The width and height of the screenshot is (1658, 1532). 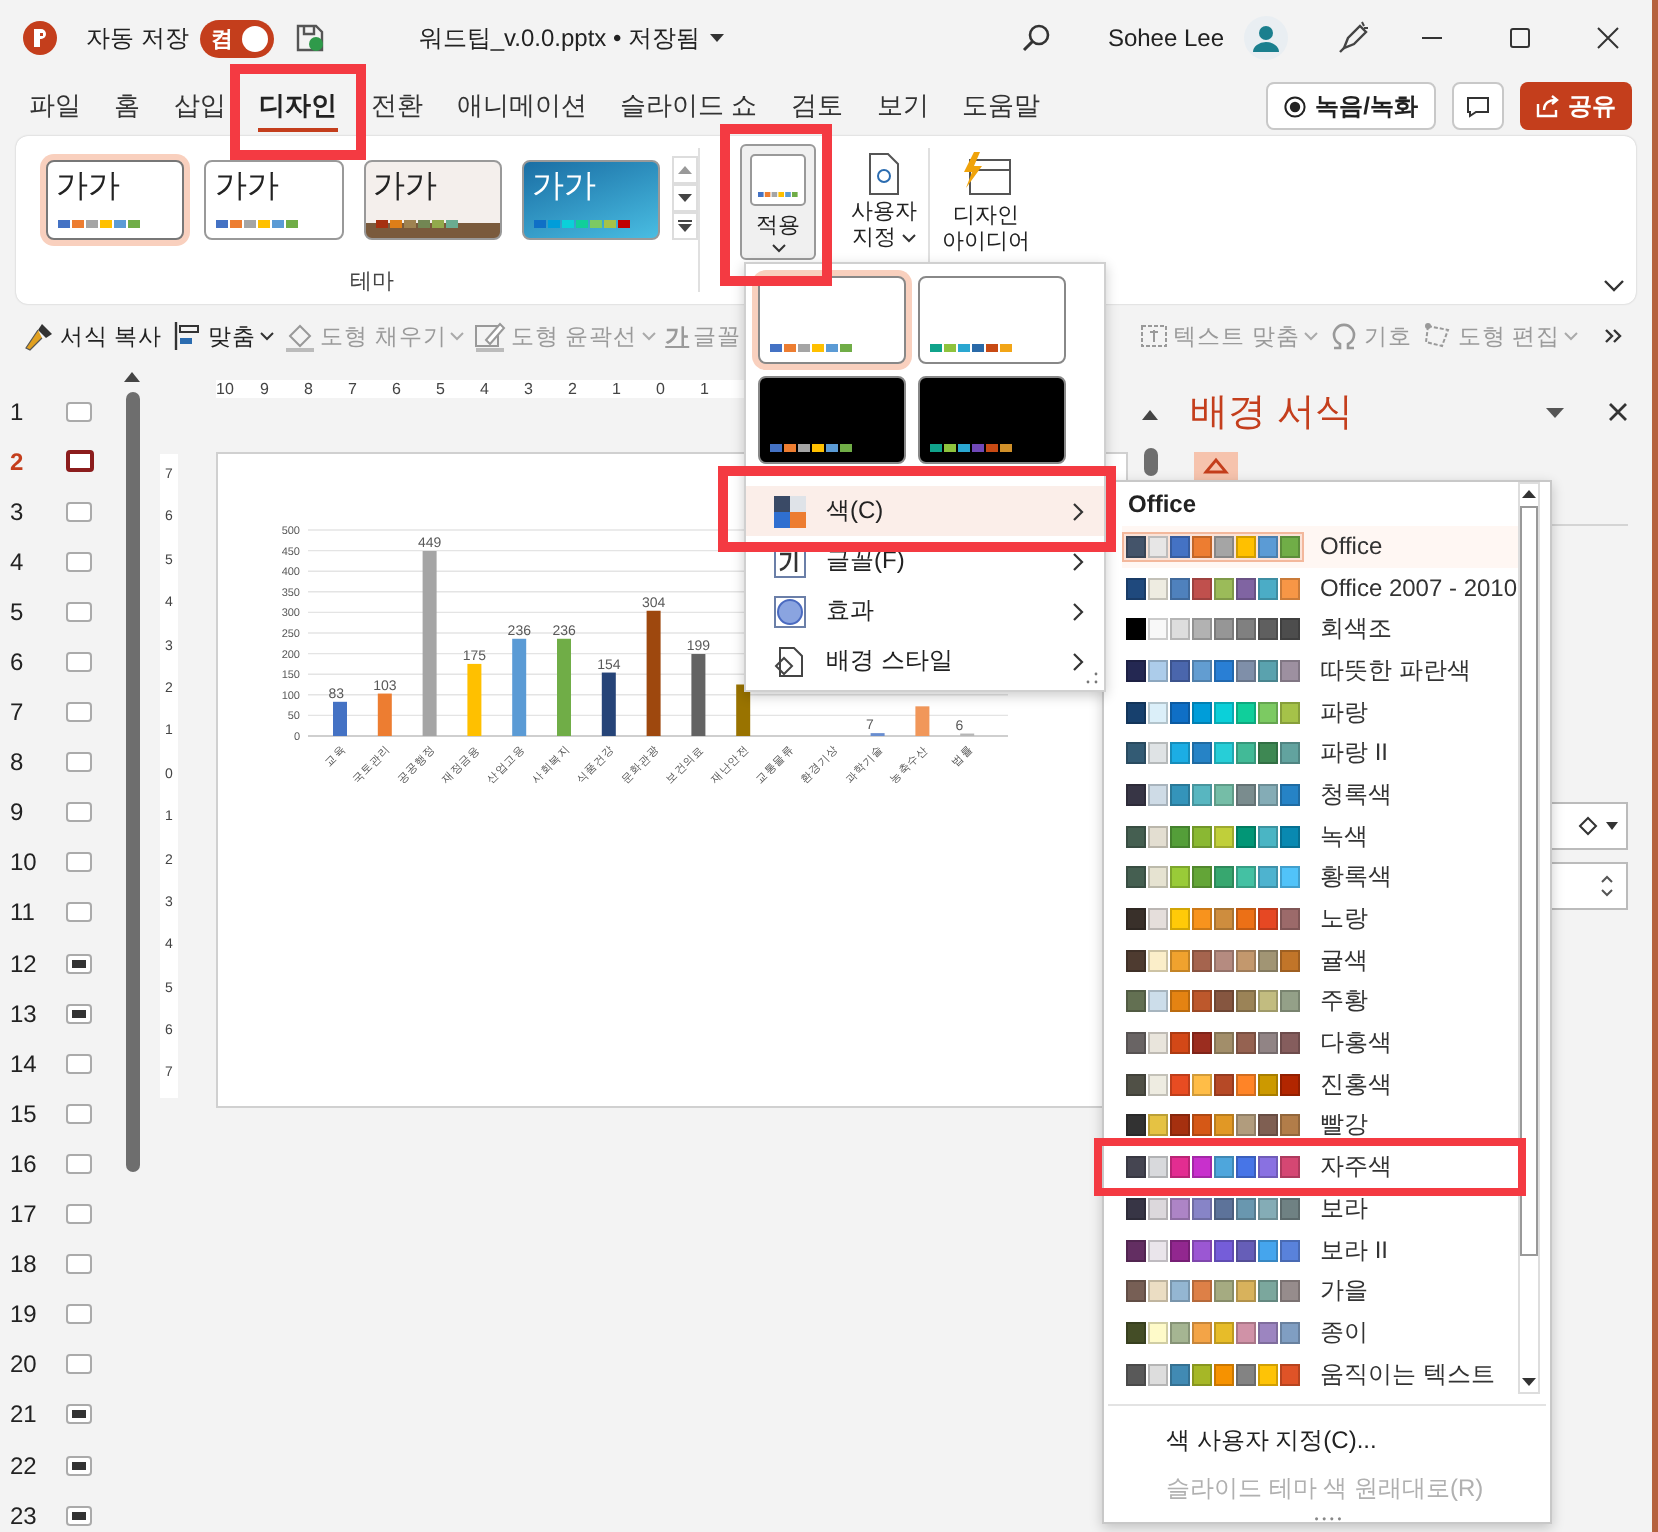 What do you see at coordinates (310, 38) in the screenshot?
I see `save-icon` at bounding box center [310, 38].